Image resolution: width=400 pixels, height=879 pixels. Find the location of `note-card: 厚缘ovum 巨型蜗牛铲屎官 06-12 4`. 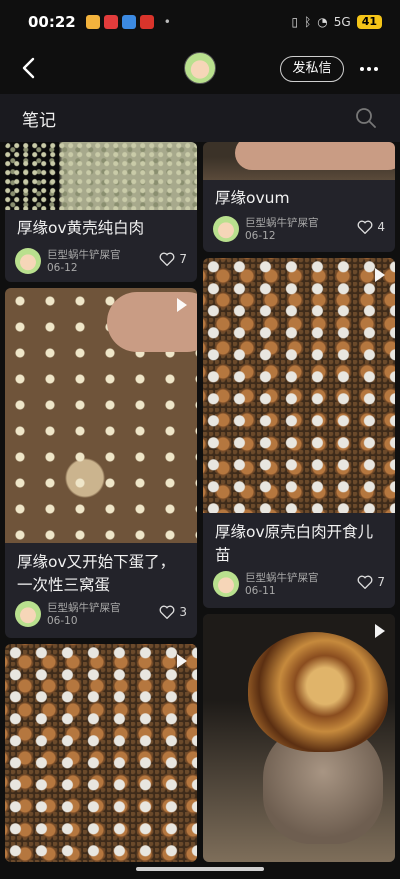

note-card: 厚缘ovum 巨型蜗牛铲屎官 06-12 4 is located at coordinates (299, 197).